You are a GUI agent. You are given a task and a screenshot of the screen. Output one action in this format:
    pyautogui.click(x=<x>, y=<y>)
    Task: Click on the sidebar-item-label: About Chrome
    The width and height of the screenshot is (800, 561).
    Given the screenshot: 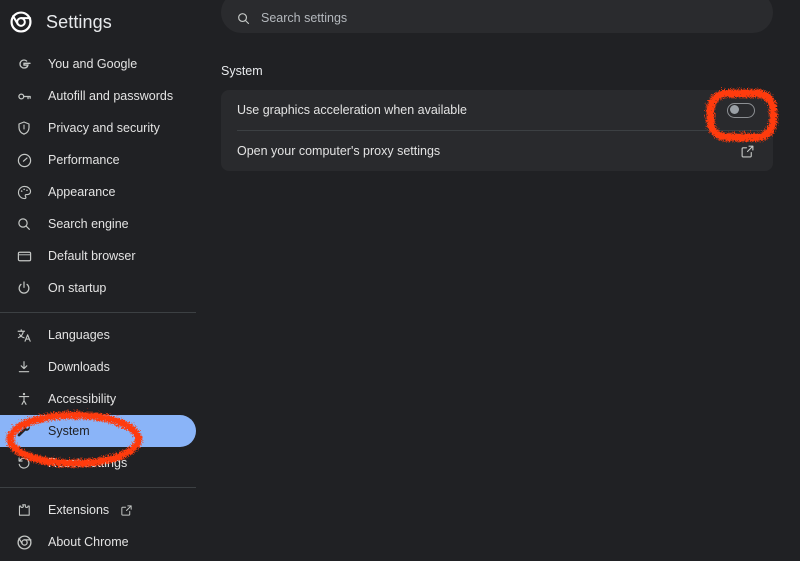 What is the action you would take?
    pyautogui.click(x=88, y=542)
    